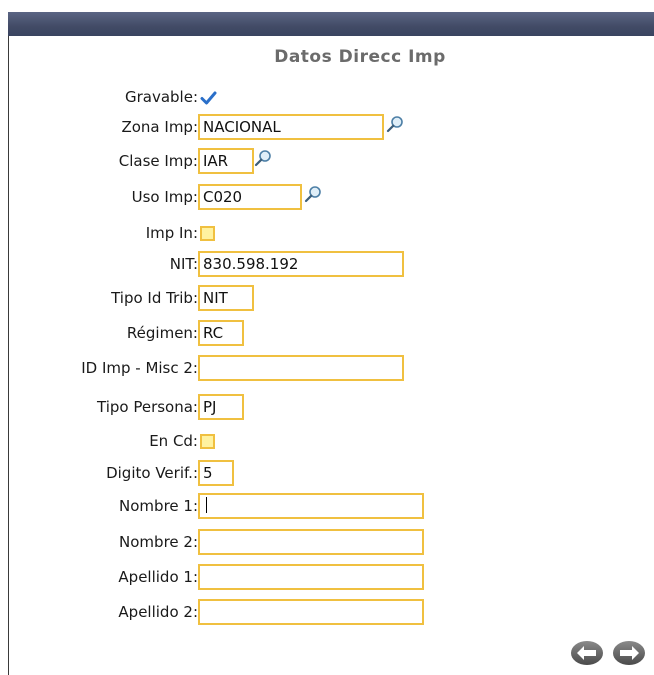 The width and height of the screenshot is (654, 675). What do you see at coordinates (158, 506) in the screenshot?
I see `nombre1-label: Nombre 1:` at bounding box center [158, 506].